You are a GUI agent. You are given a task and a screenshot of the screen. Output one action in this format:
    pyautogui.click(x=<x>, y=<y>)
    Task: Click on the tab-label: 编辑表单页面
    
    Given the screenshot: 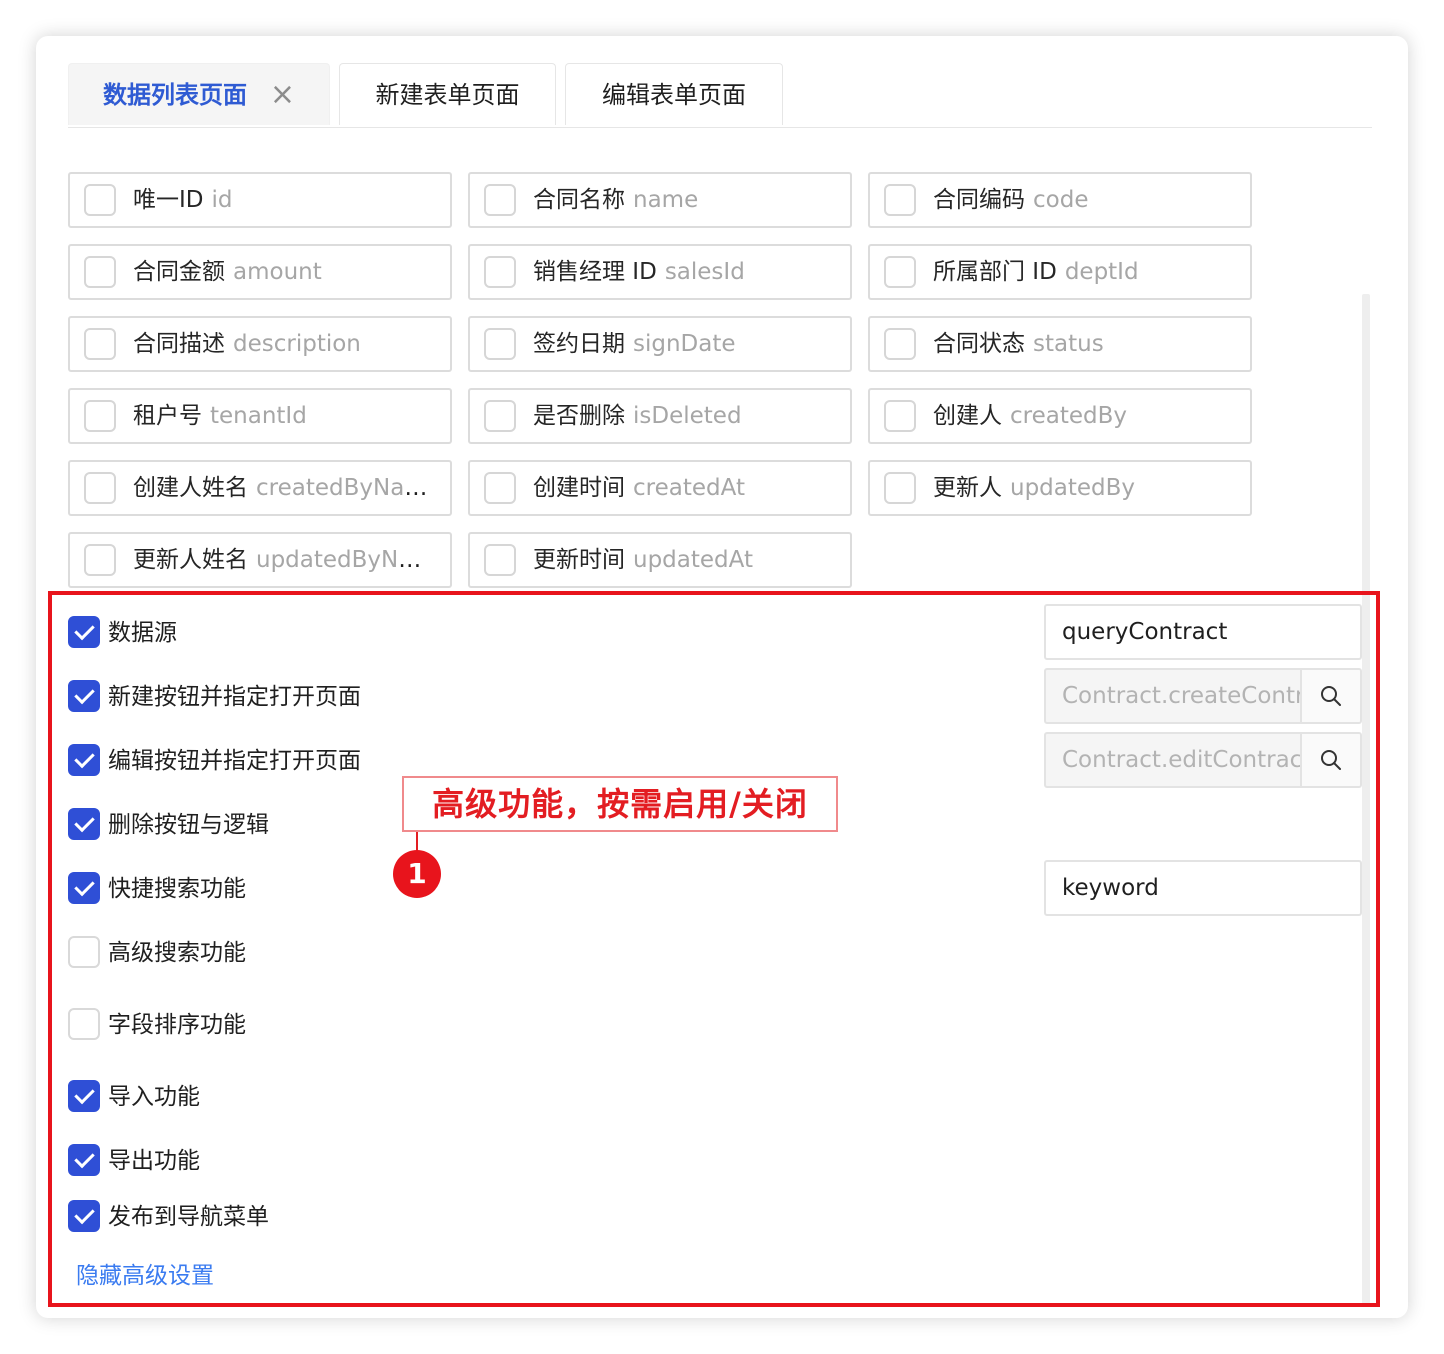 What is the action you would take?
    pyautogui.click(x=674, y=95)
    